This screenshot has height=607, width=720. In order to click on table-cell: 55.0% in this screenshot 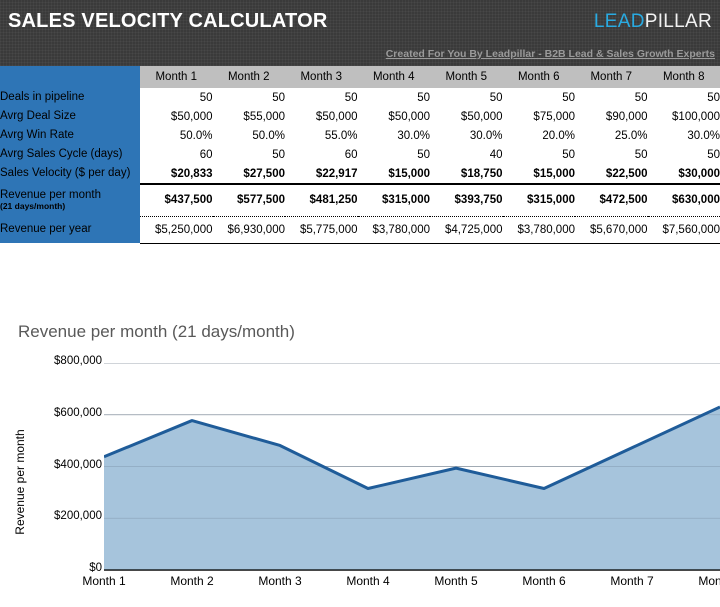, I will do `click(321, 135)`.